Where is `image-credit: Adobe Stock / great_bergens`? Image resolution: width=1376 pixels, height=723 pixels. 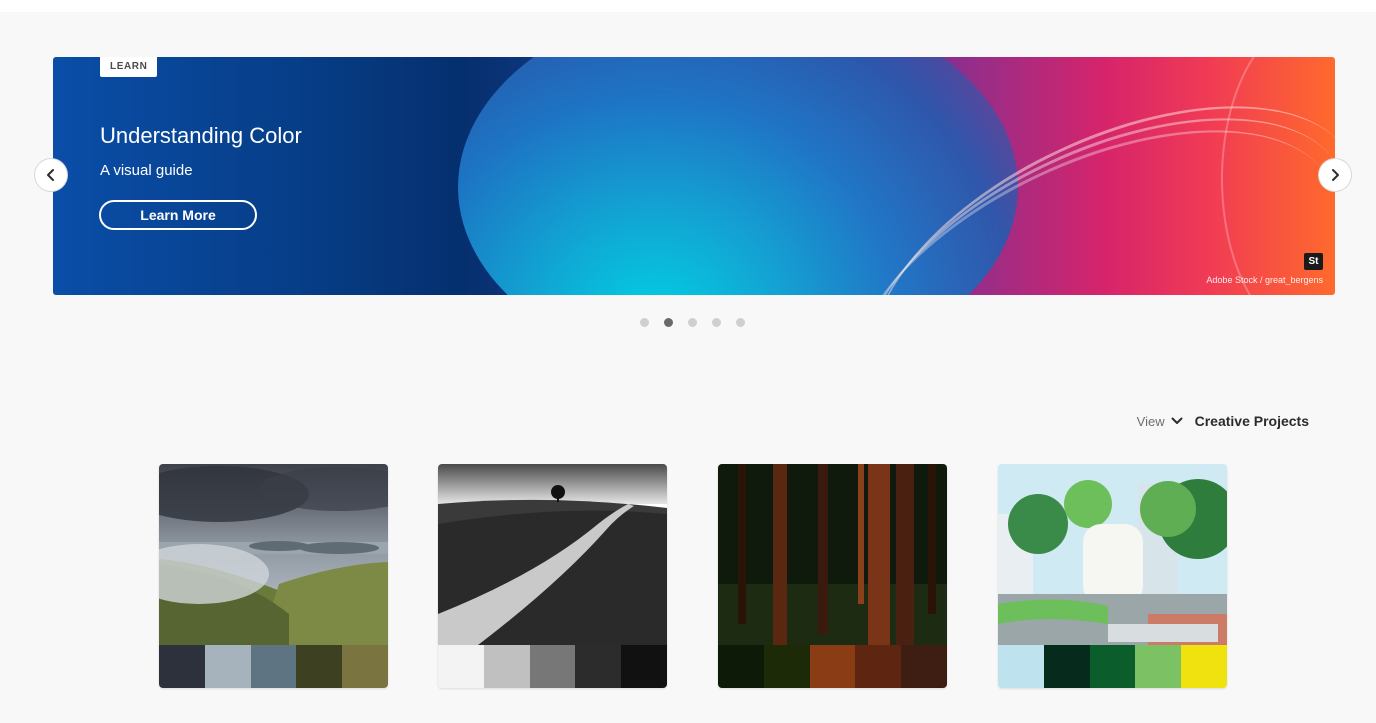 image-credit: Adobe Stock / great_bergens is located at coordinates (1264, 280).